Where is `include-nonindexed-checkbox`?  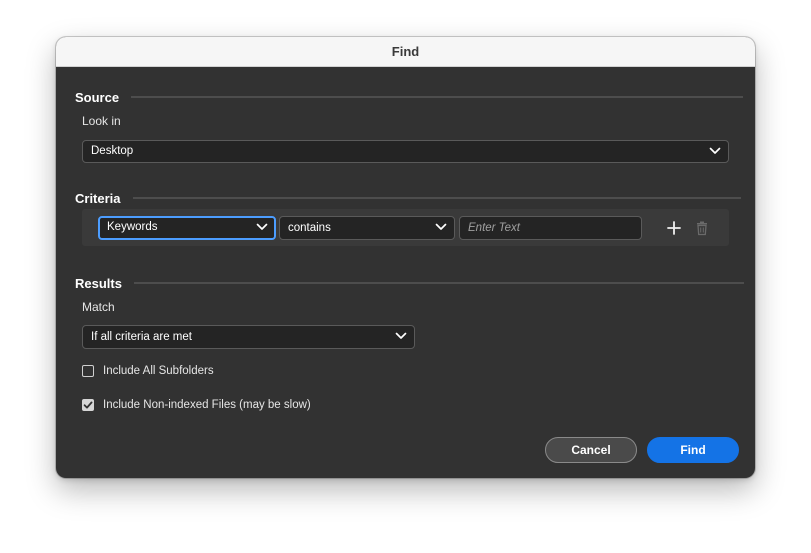
include-nonindexed-checkbox is located at coordinates (88, 405).